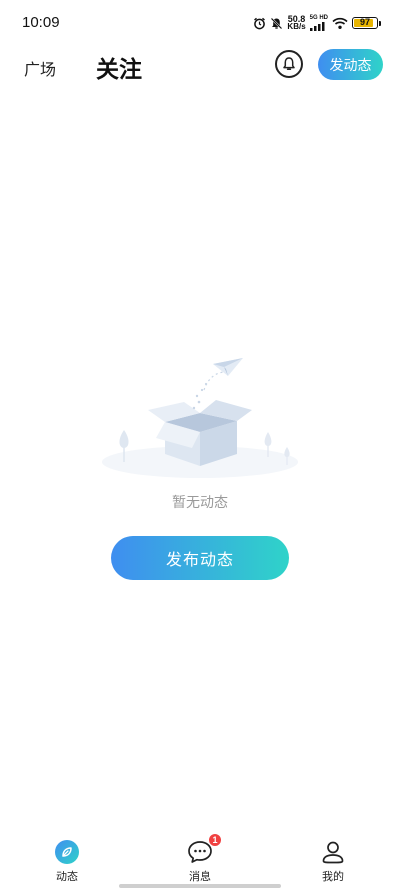 The height and width of the screenshot is (889, 400). What do you see at coordinates (200, 858) in the screenshot?
I see `nav-item-messages: 1 消息` at bounding box center [200, 858].